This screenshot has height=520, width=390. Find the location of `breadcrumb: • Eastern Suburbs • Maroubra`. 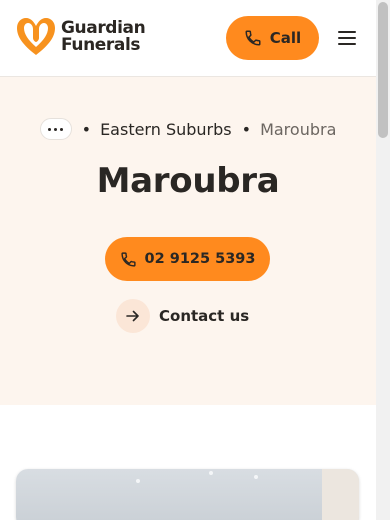

breadcrumb: • Eastern Suburbs • Maroubra is located at coordinates (188, 129).